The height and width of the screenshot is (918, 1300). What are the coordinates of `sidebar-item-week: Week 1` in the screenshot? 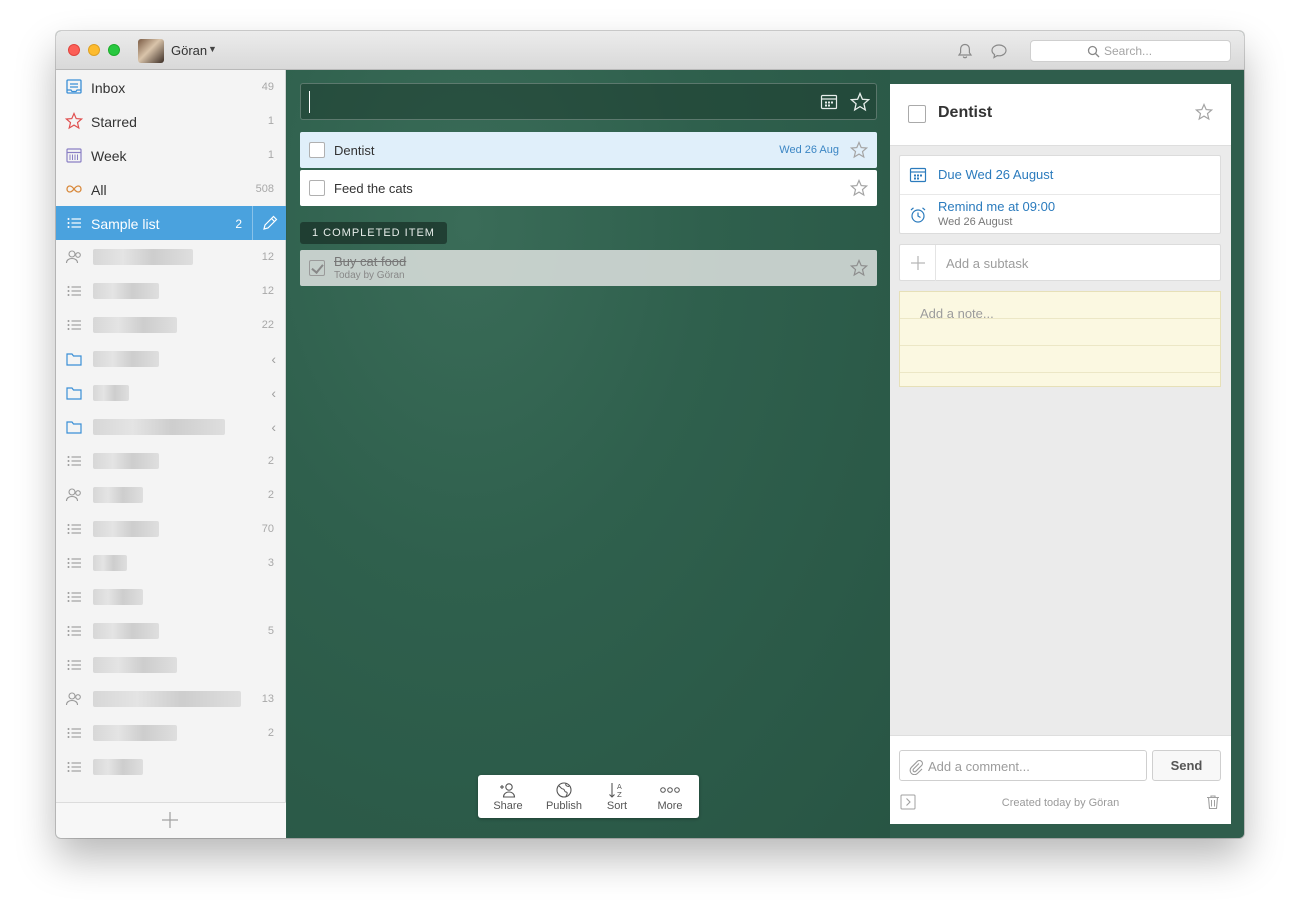 It's located at (171, 155).